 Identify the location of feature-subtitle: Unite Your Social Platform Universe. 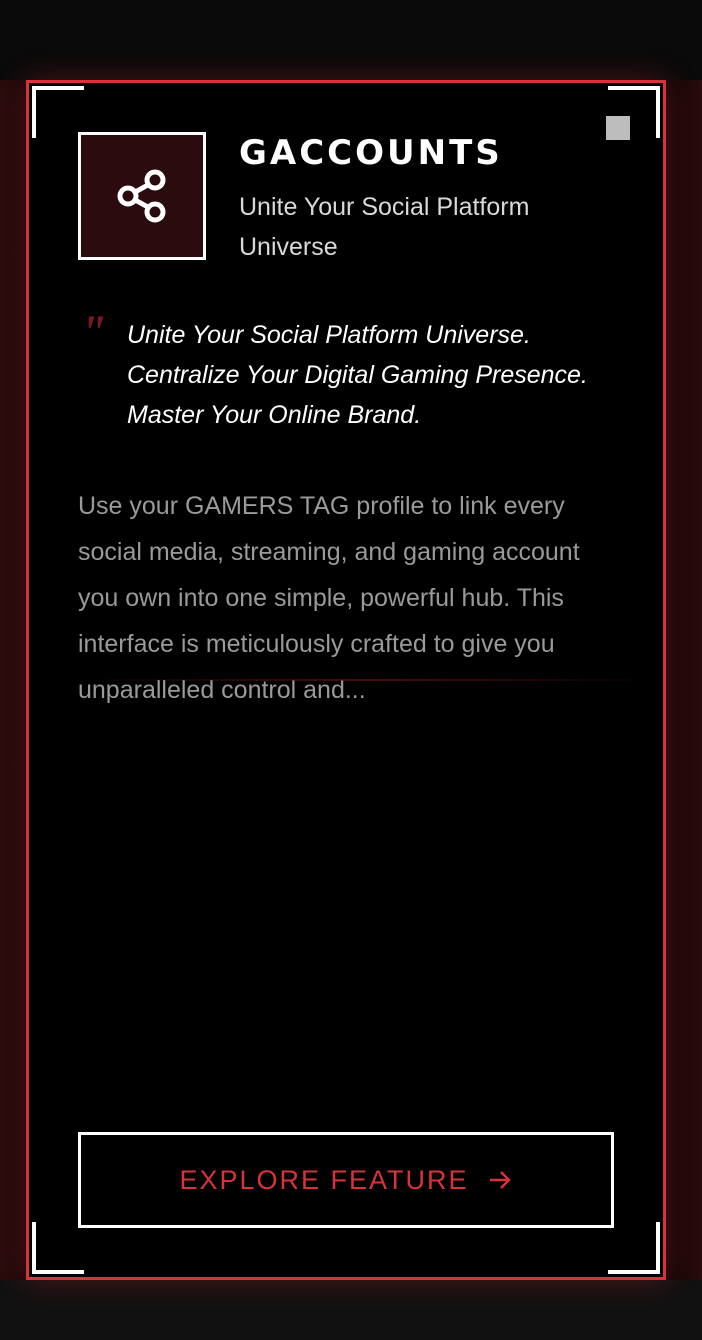
(384, 227).